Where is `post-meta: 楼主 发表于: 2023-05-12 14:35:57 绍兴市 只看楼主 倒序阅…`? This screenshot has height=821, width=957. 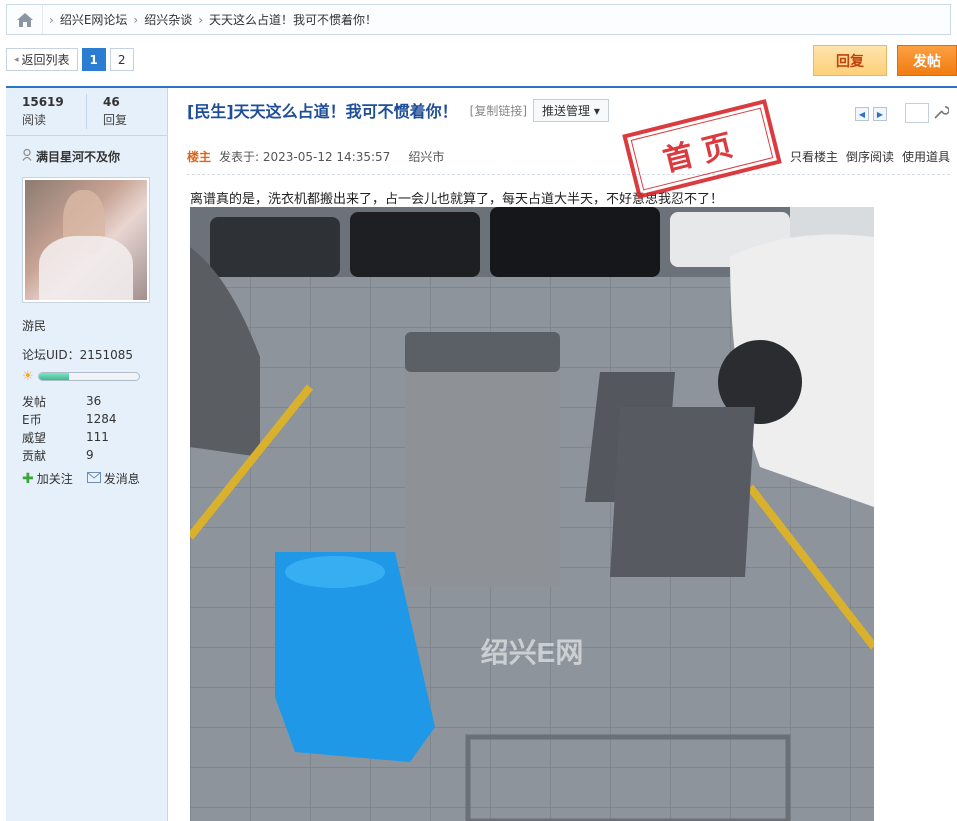
post-meta: 楼主 发表于: 2023-05-12 14:35:57 绍兴市 只看楼主 倒序阅… is located at coordinates (568, 161).